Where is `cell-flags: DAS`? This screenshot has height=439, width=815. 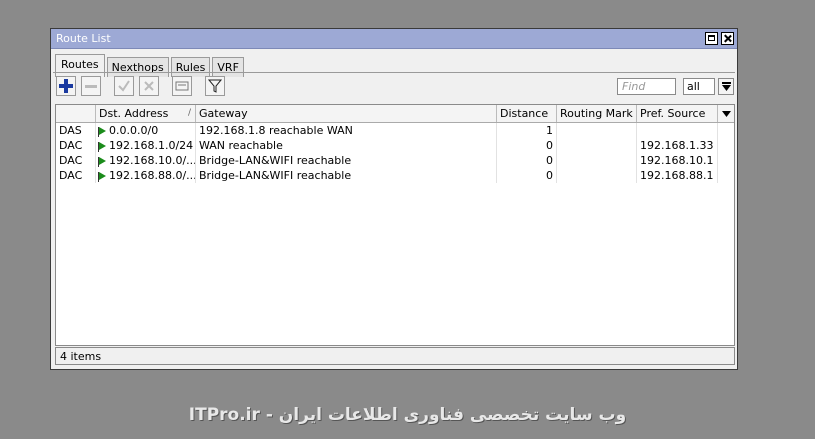 cell-flags: DAS is located at coordinates (76, 130).